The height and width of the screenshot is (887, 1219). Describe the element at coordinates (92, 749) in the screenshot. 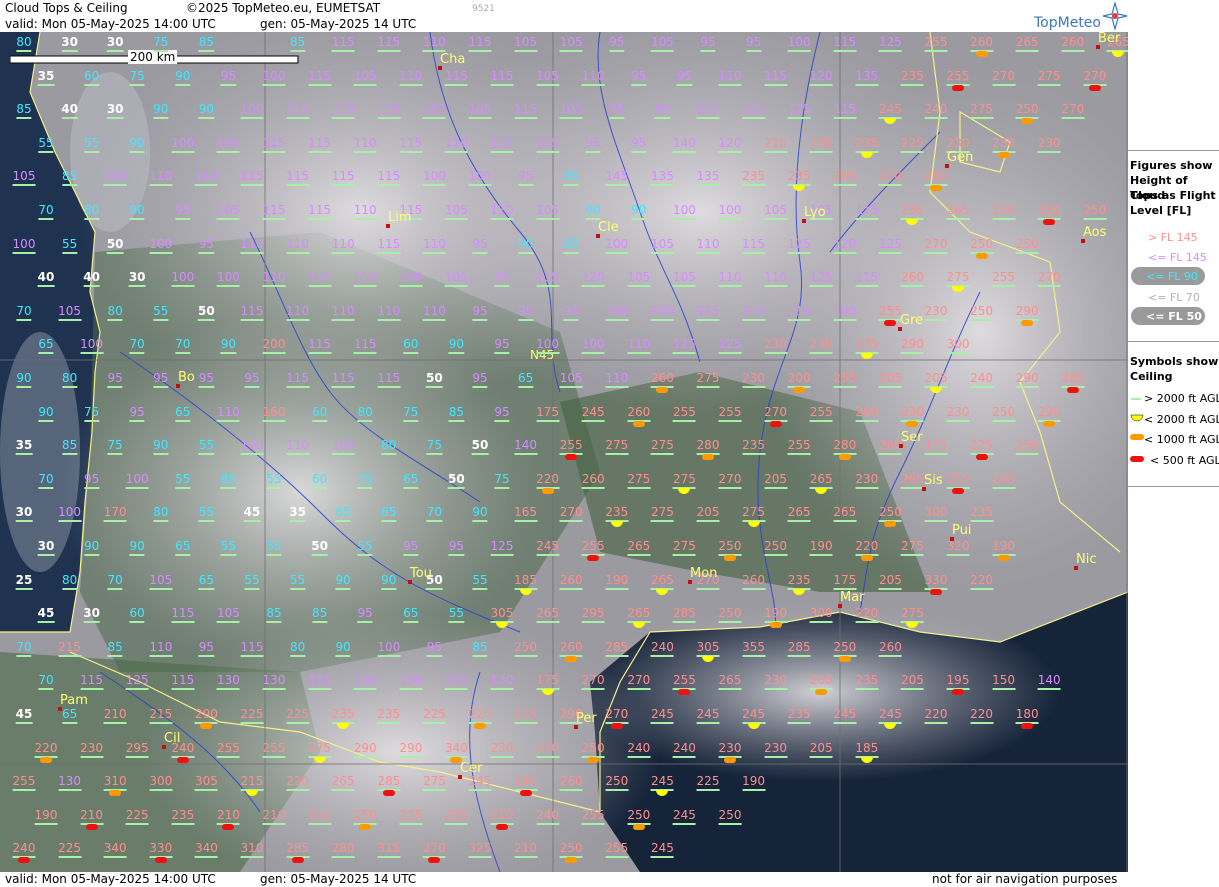

I see `cloud-top-label: 230` at that location.